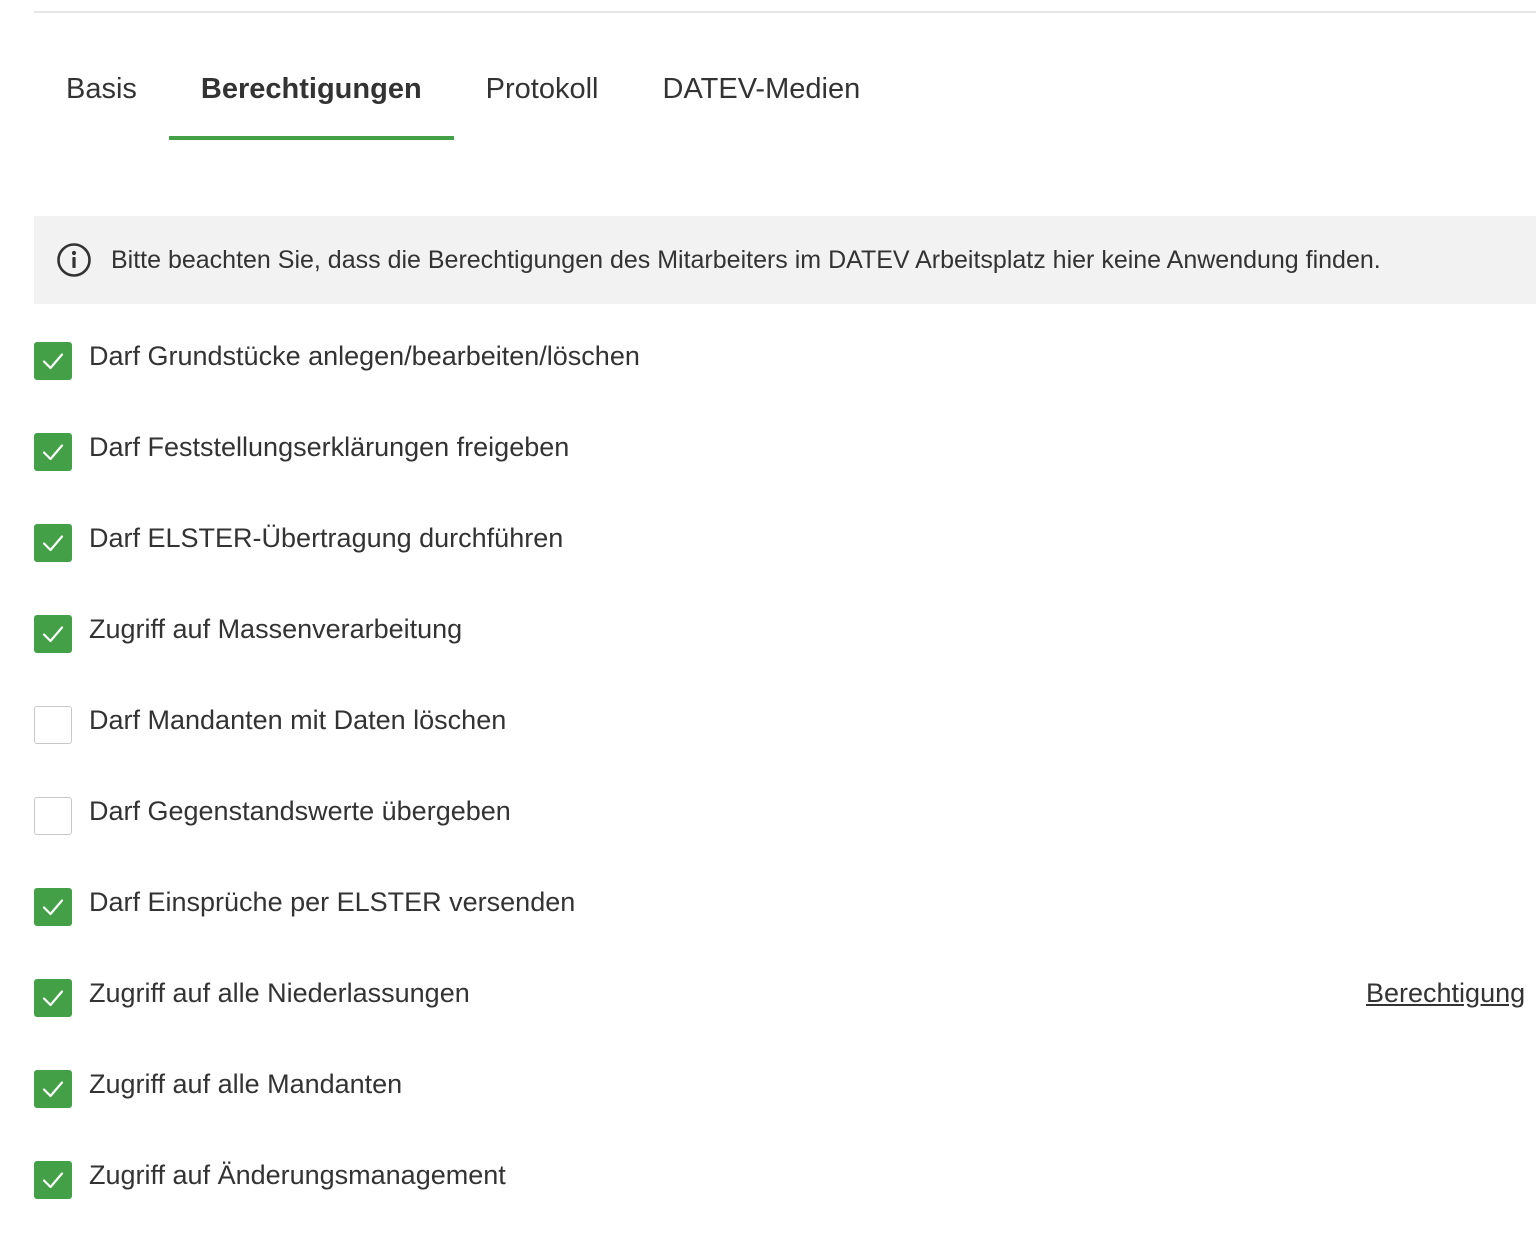  Describe the element at coordinates (785, 12) in the screenshot. I see `top-divider` at that location.